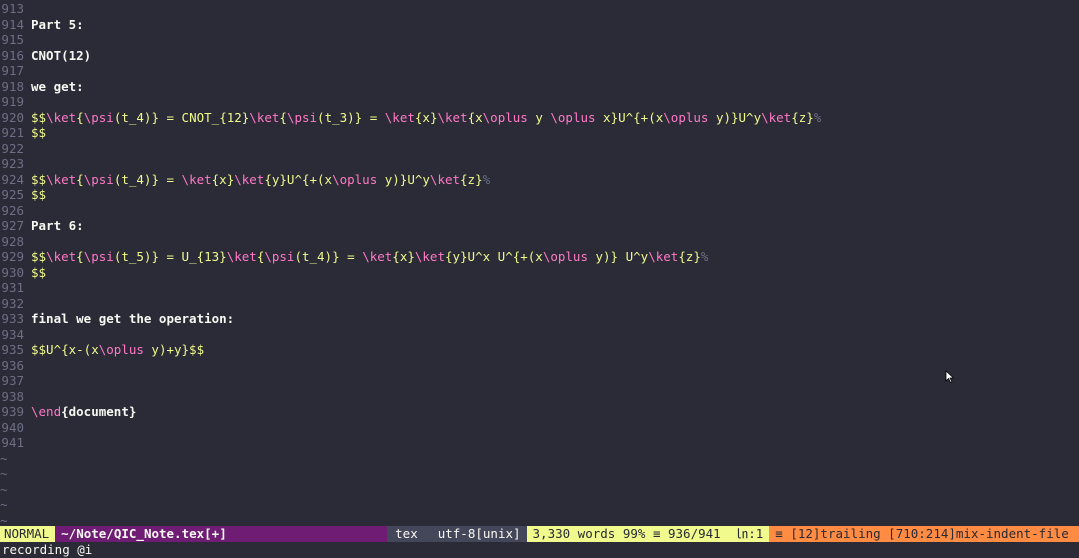 The width and height of the screenshot is (1079, 558). I want to click on code-line: 928, so click(15, 242).